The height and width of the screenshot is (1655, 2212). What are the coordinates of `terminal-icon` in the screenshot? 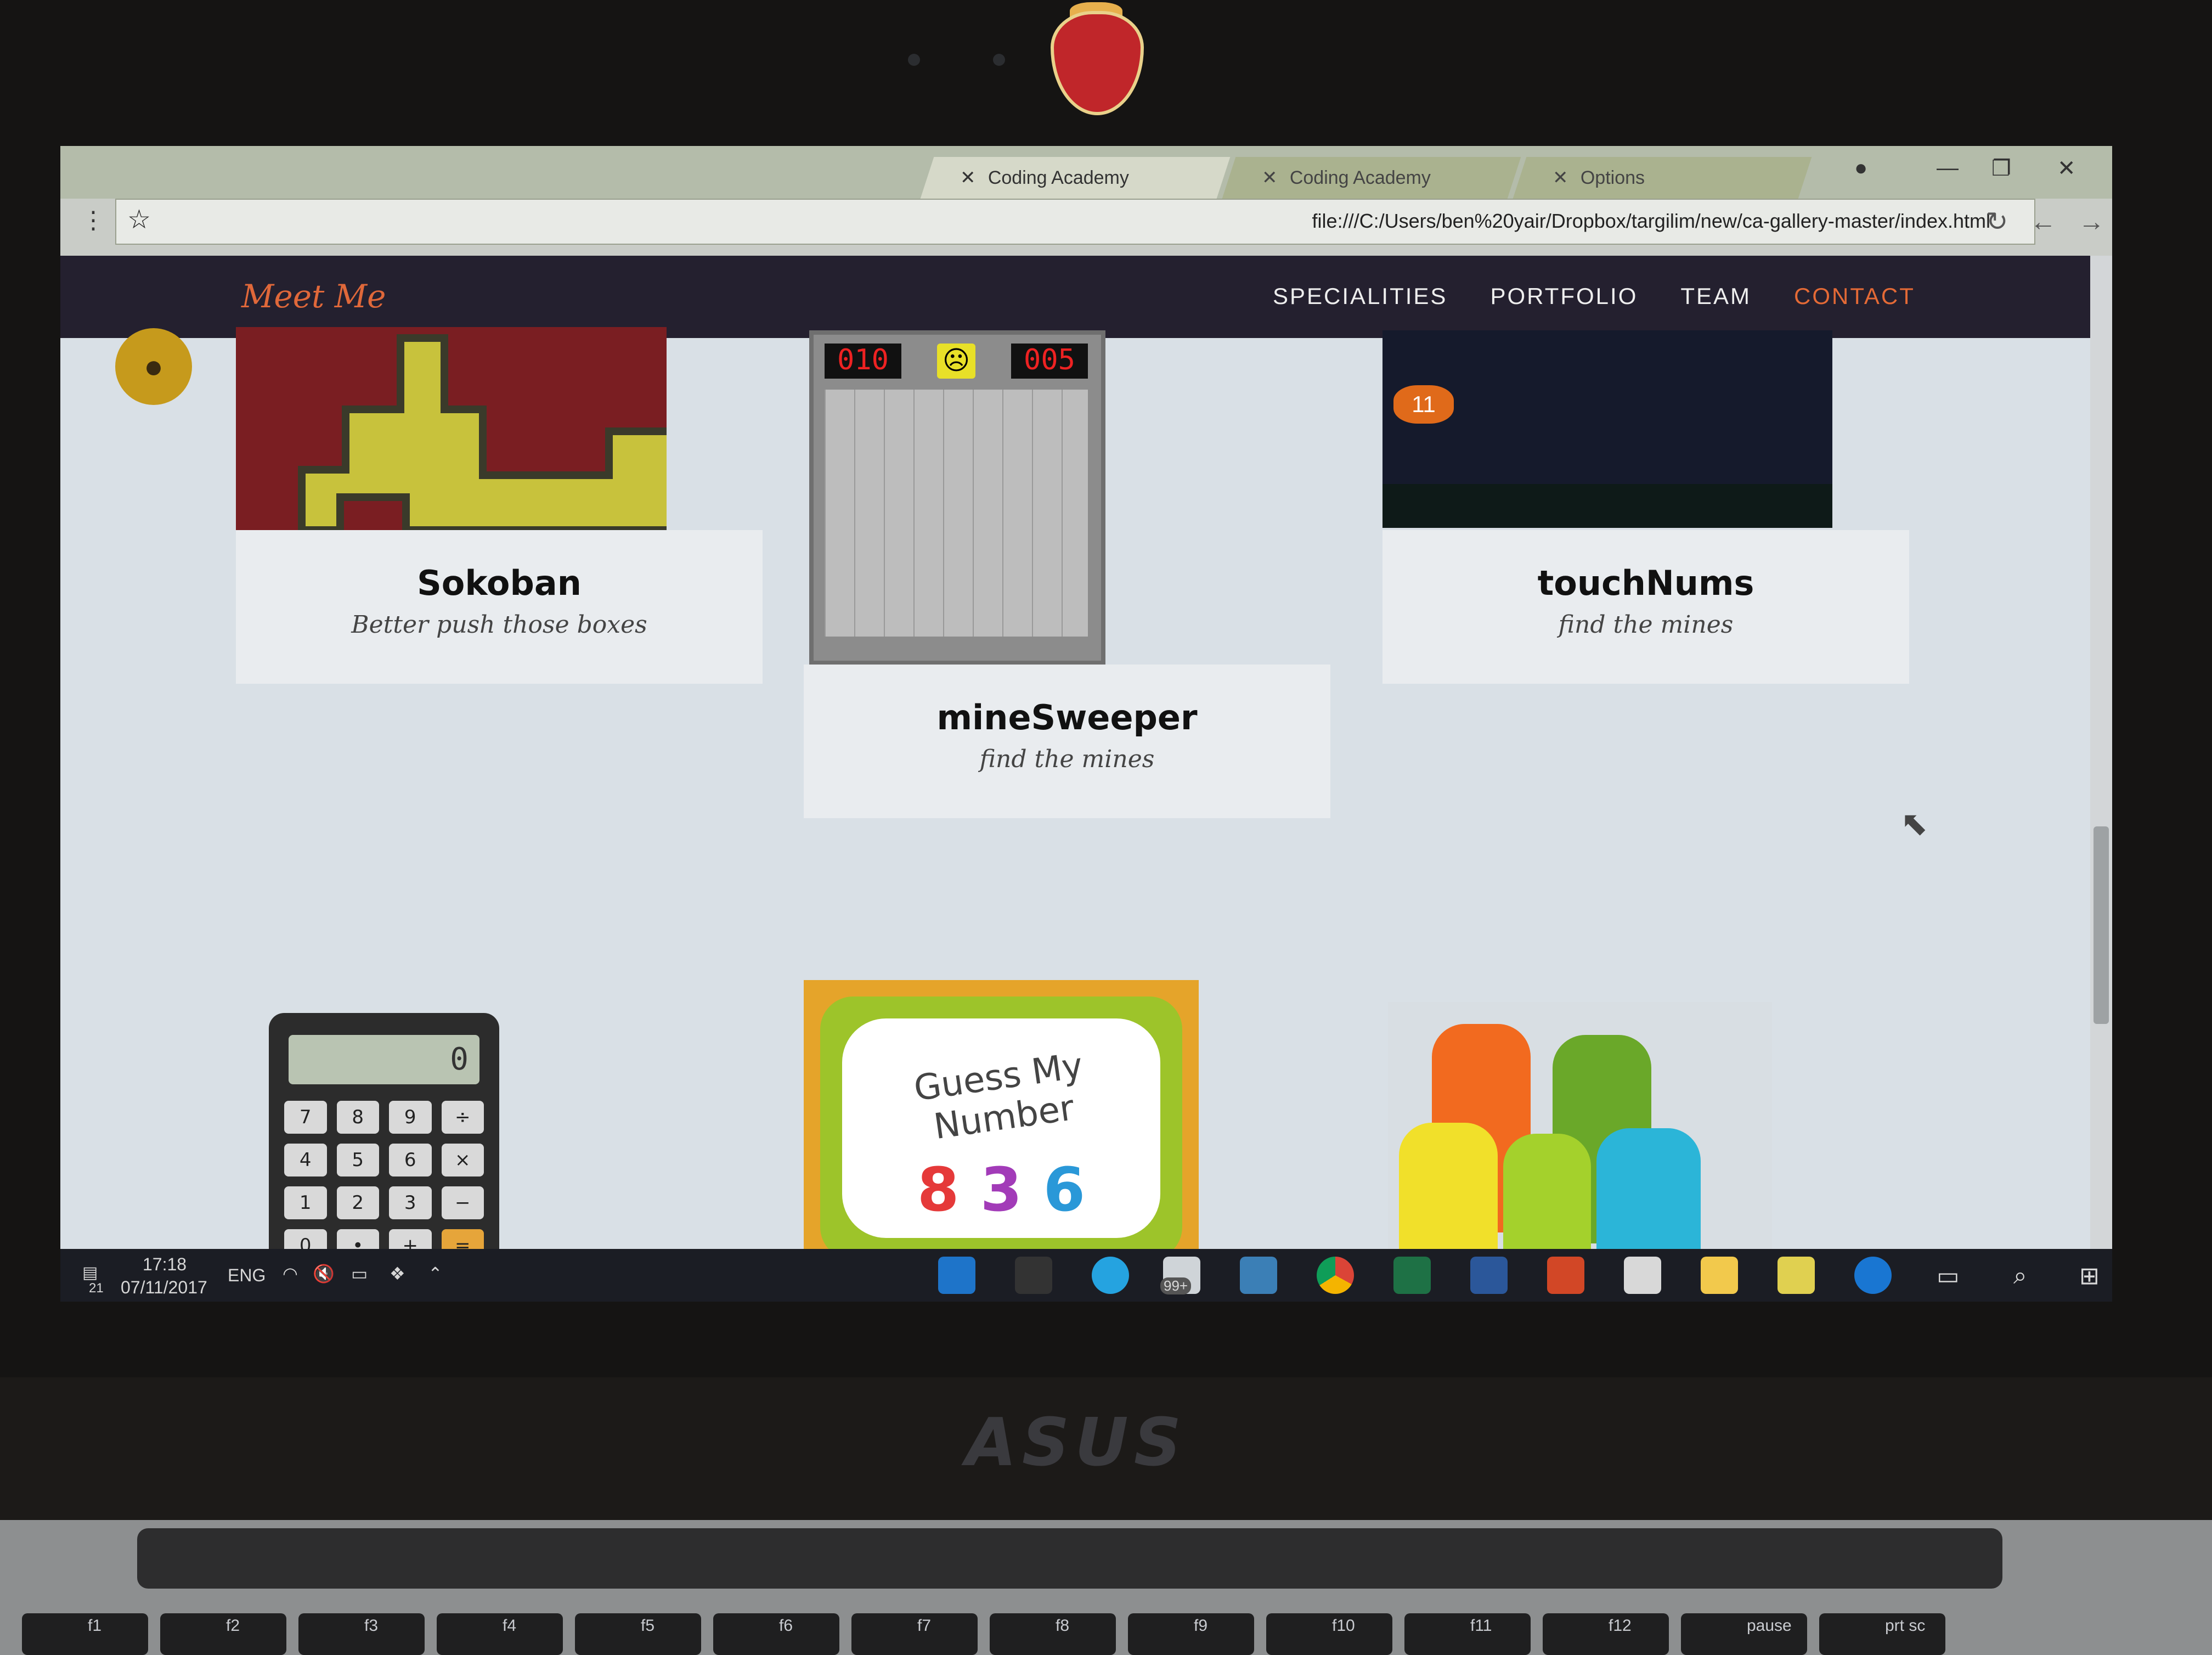 It's located at (1034, 1275).